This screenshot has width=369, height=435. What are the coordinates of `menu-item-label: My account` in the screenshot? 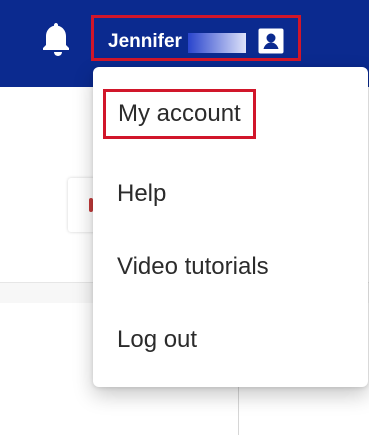 It's located at (179, 114).